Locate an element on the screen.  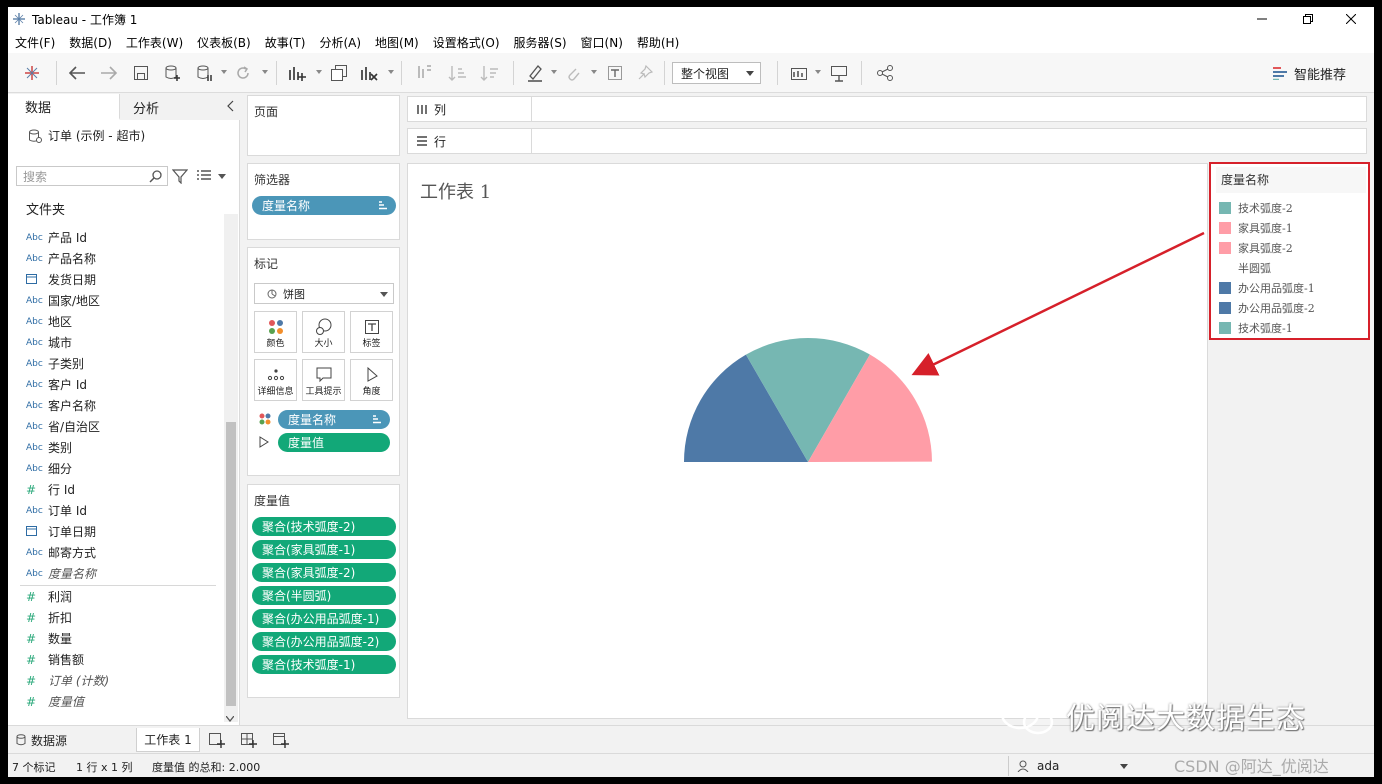
close-button is located at coordinates (1351, 19).